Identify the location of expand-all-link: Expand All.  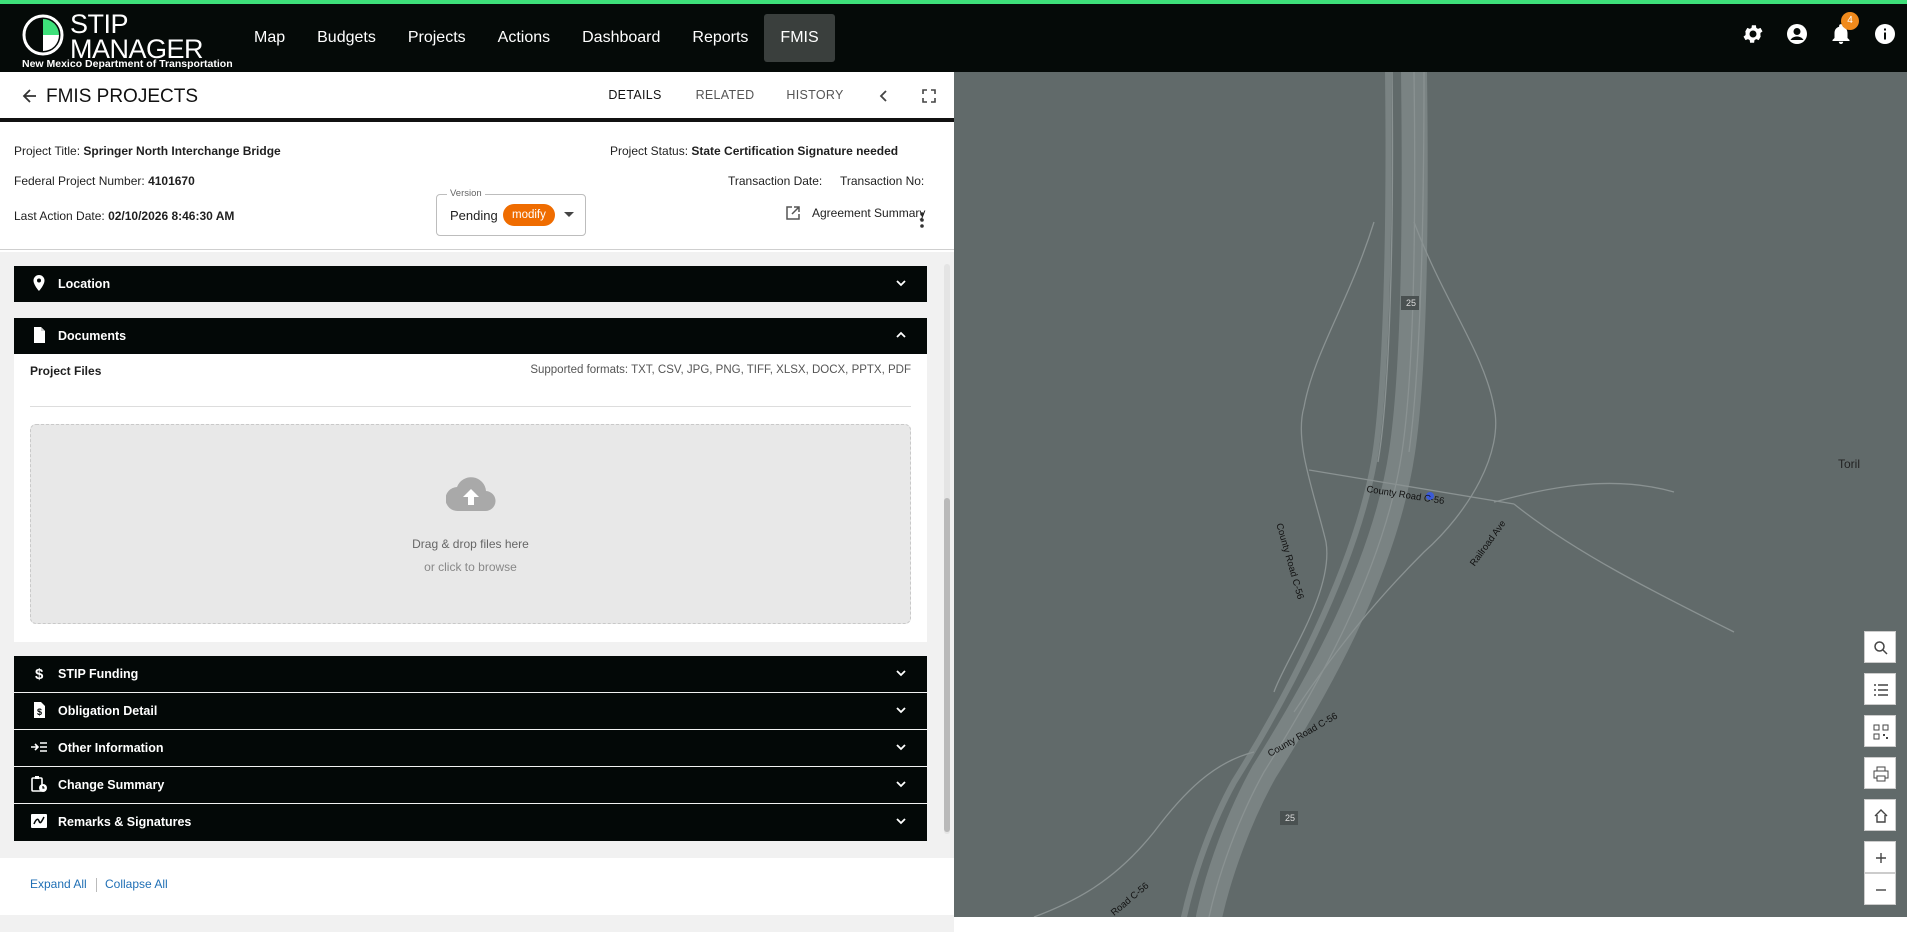
(58, 884).